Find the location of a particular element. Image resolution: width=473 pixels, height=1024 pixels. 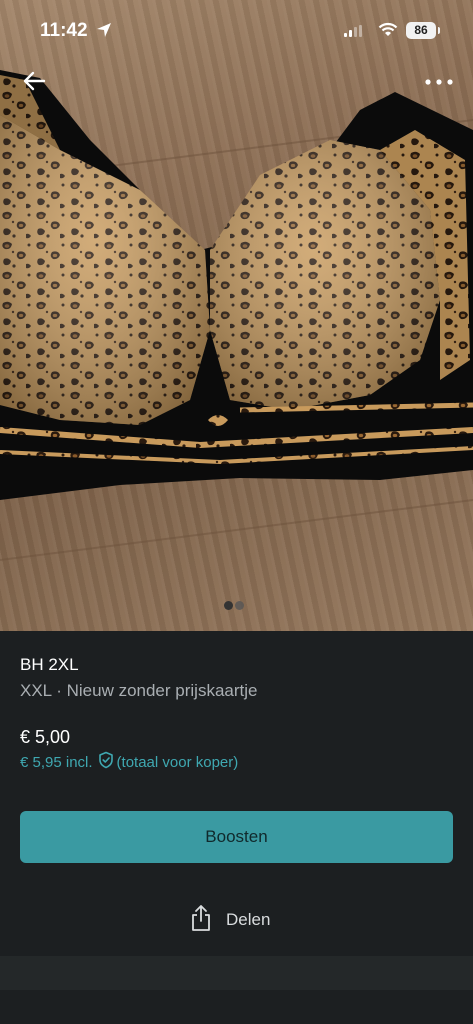

status-bar: 11:42 86 is located at coordinates (236, 31).